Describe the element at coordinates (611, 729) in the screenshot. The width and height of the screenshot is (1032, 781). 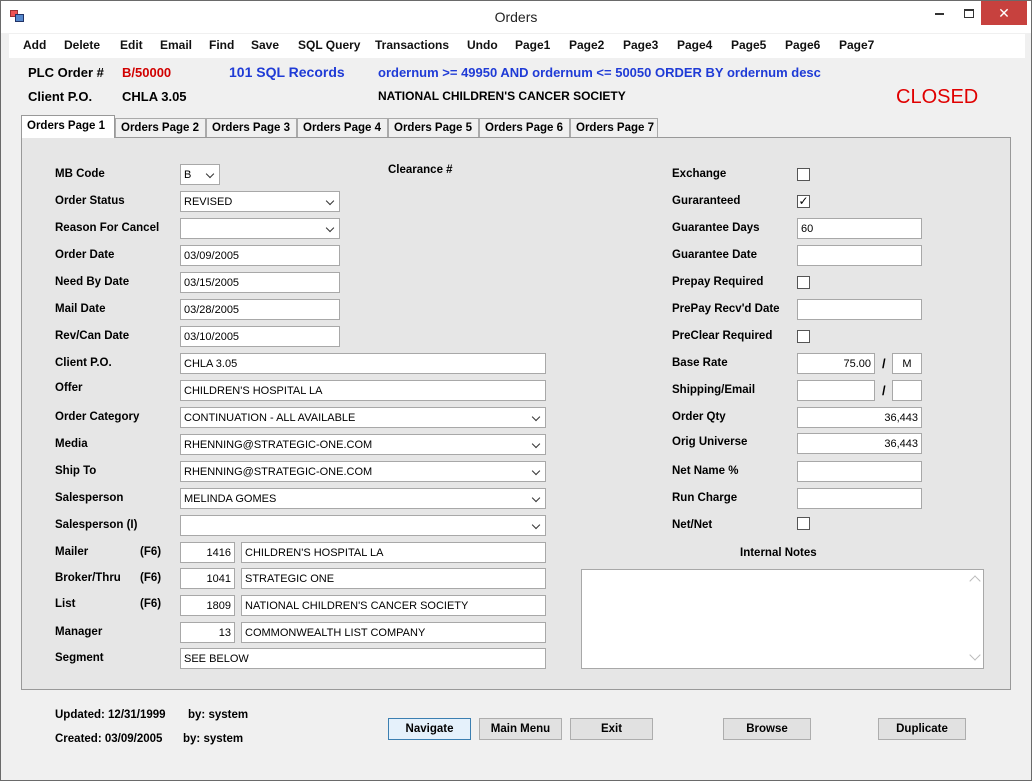
I see `exit-button: Exit` at that location.